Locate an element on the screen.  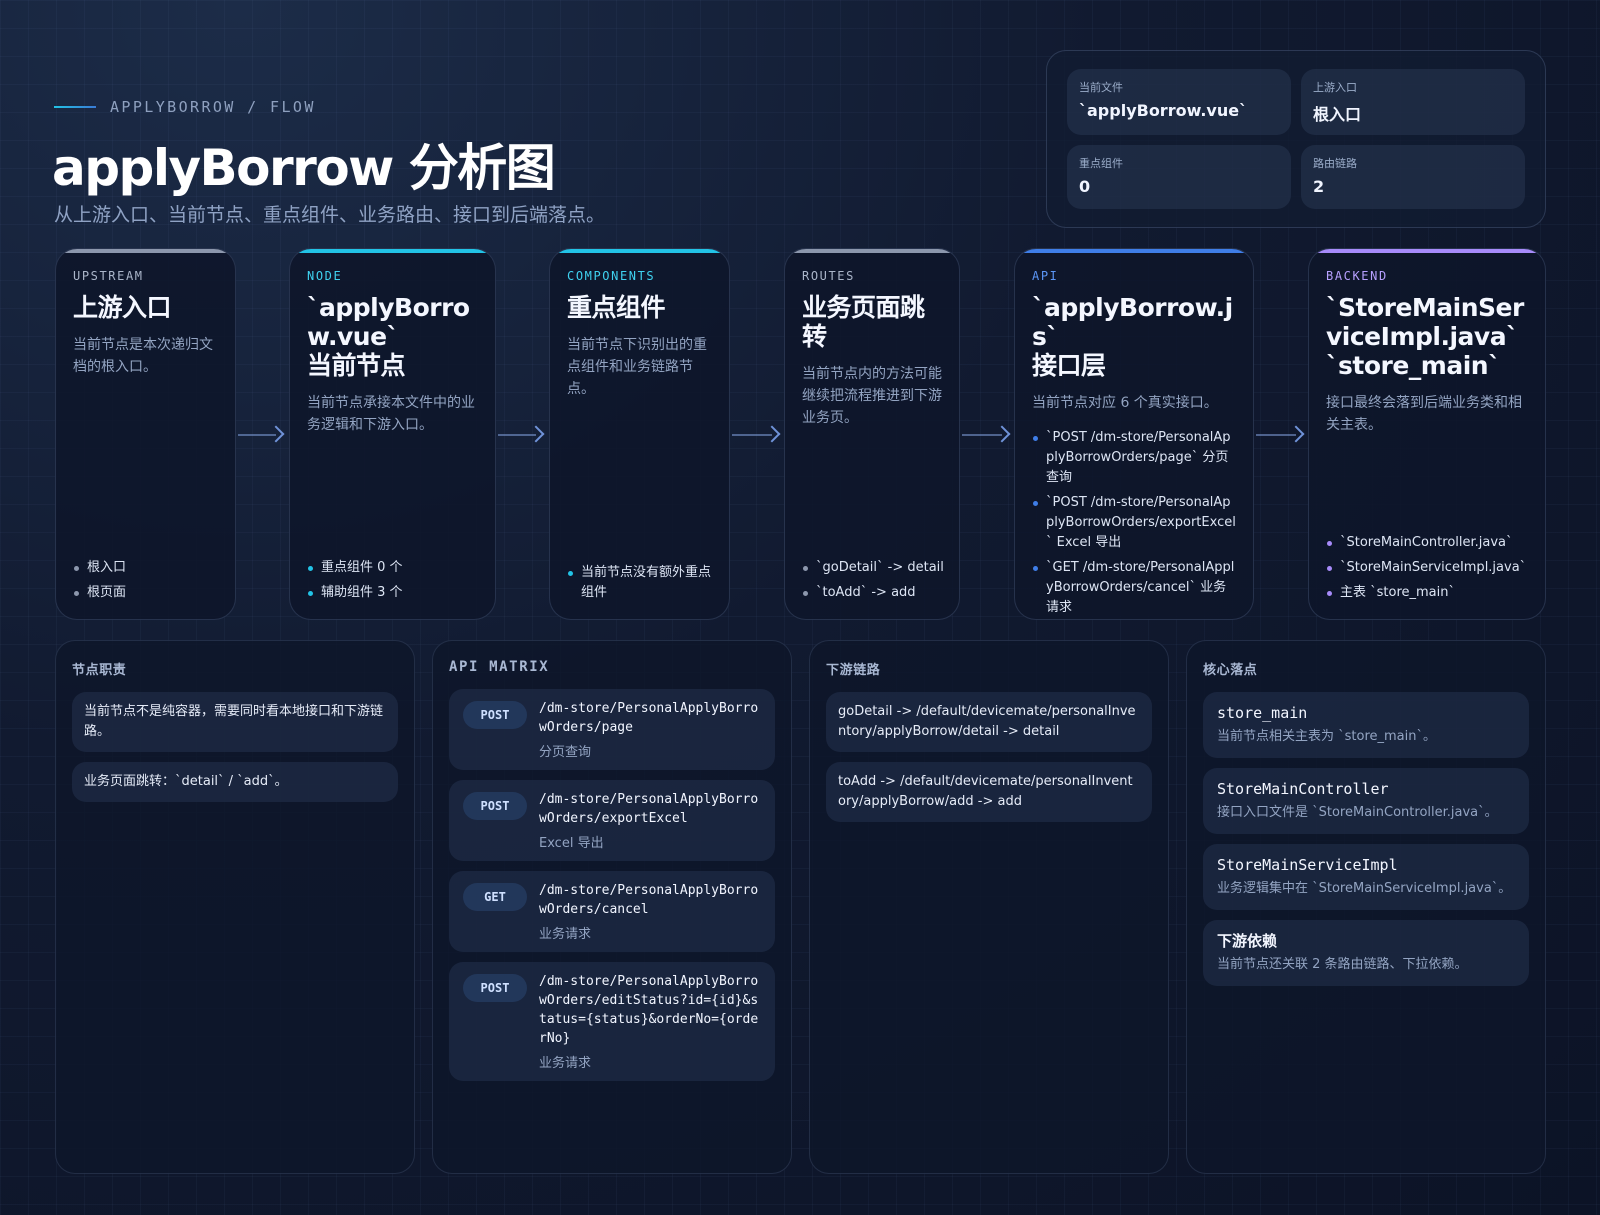
core-item: store_main 当前节点相关主表为 `store_main`。 is located at coordinates (1366, 725).